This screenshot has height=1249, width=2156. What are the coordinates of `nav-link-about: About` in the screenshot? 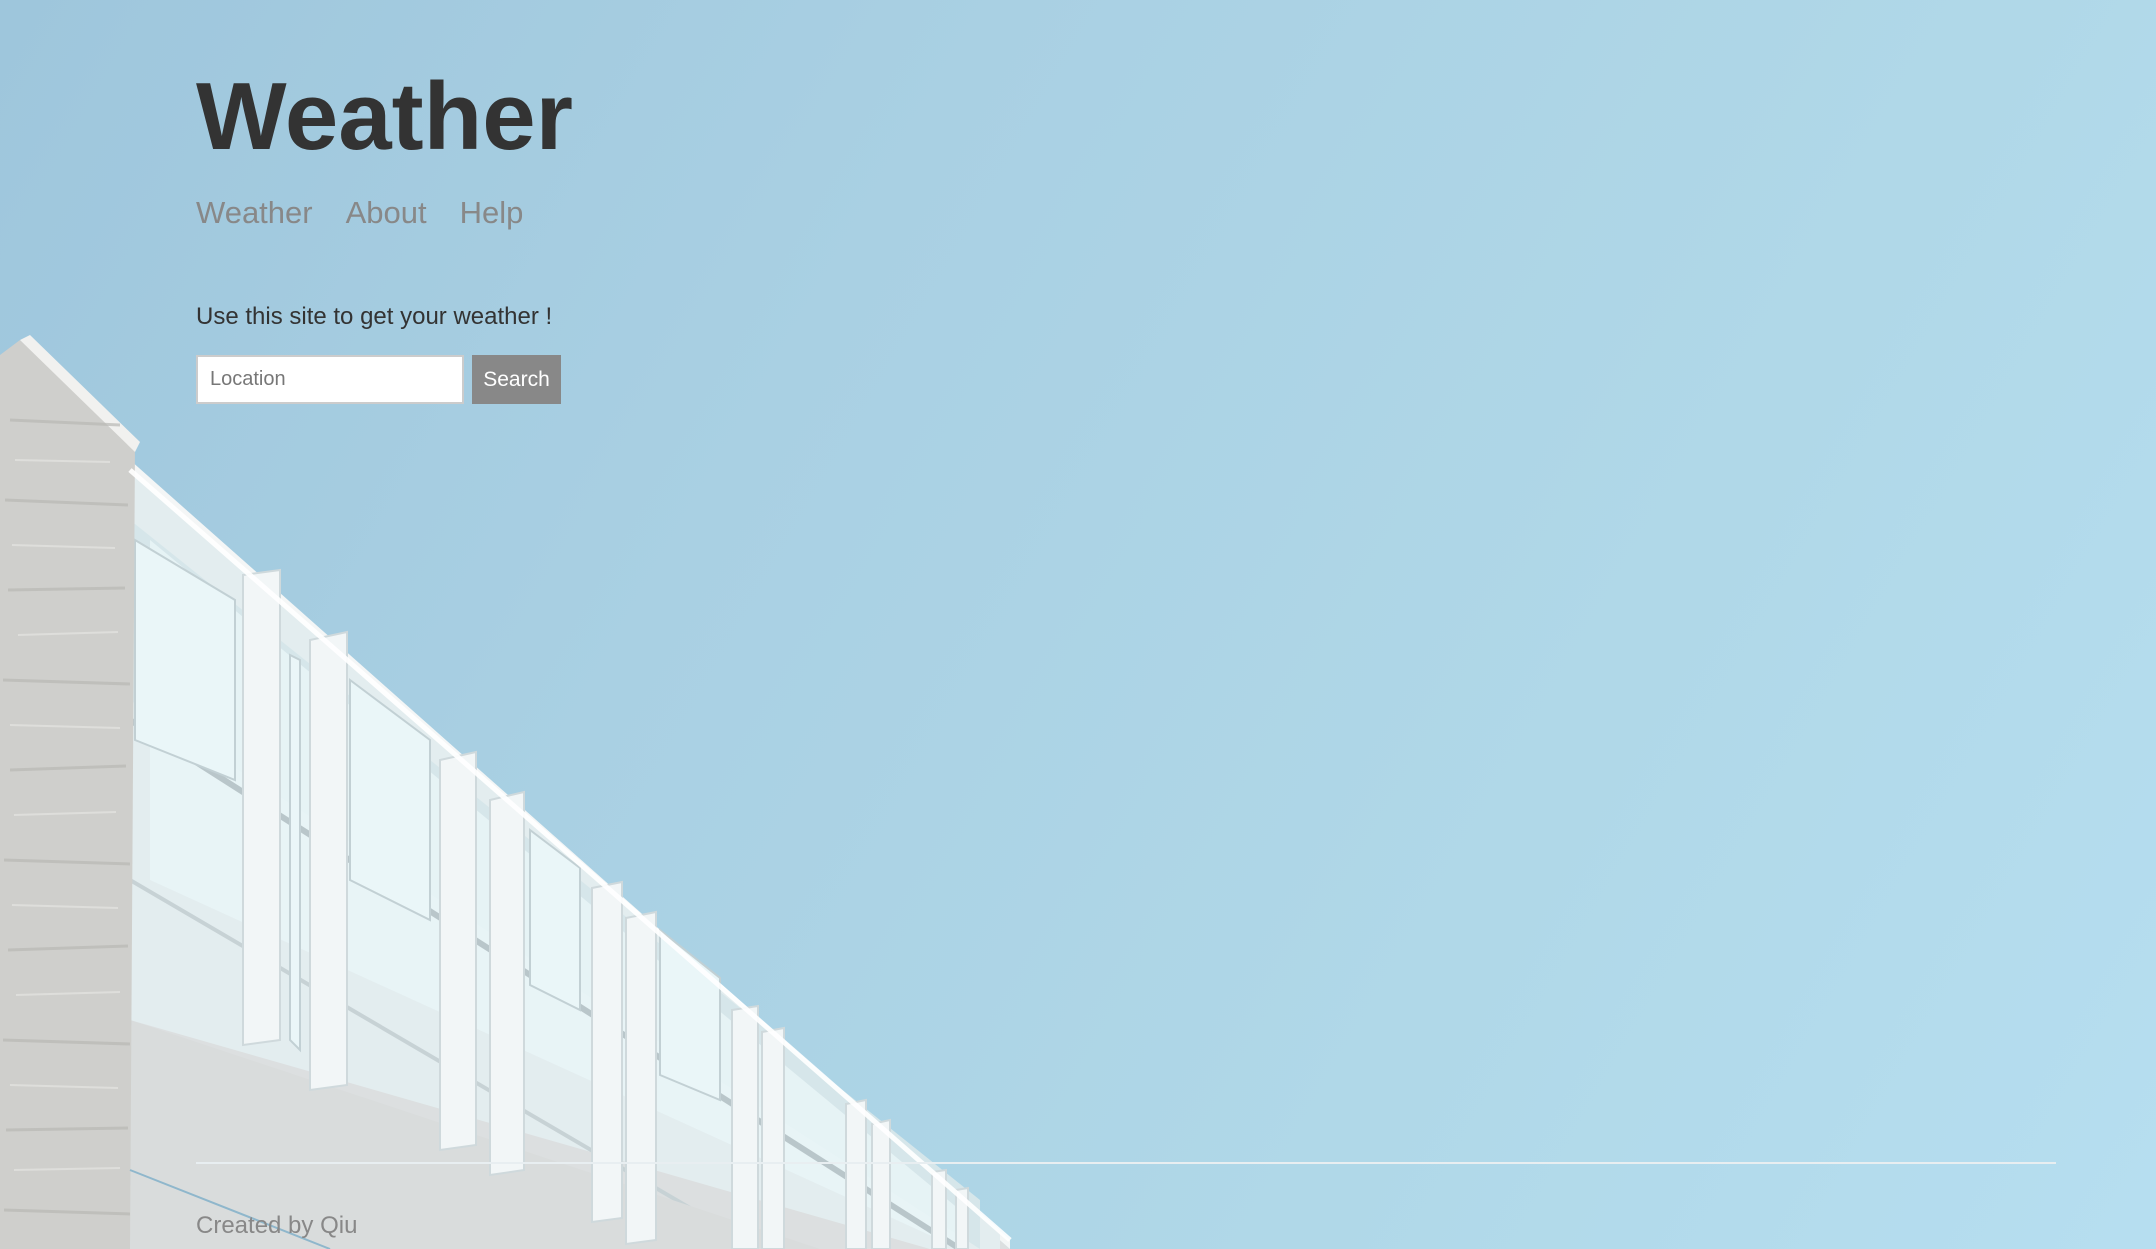 It's located at (386, 213).